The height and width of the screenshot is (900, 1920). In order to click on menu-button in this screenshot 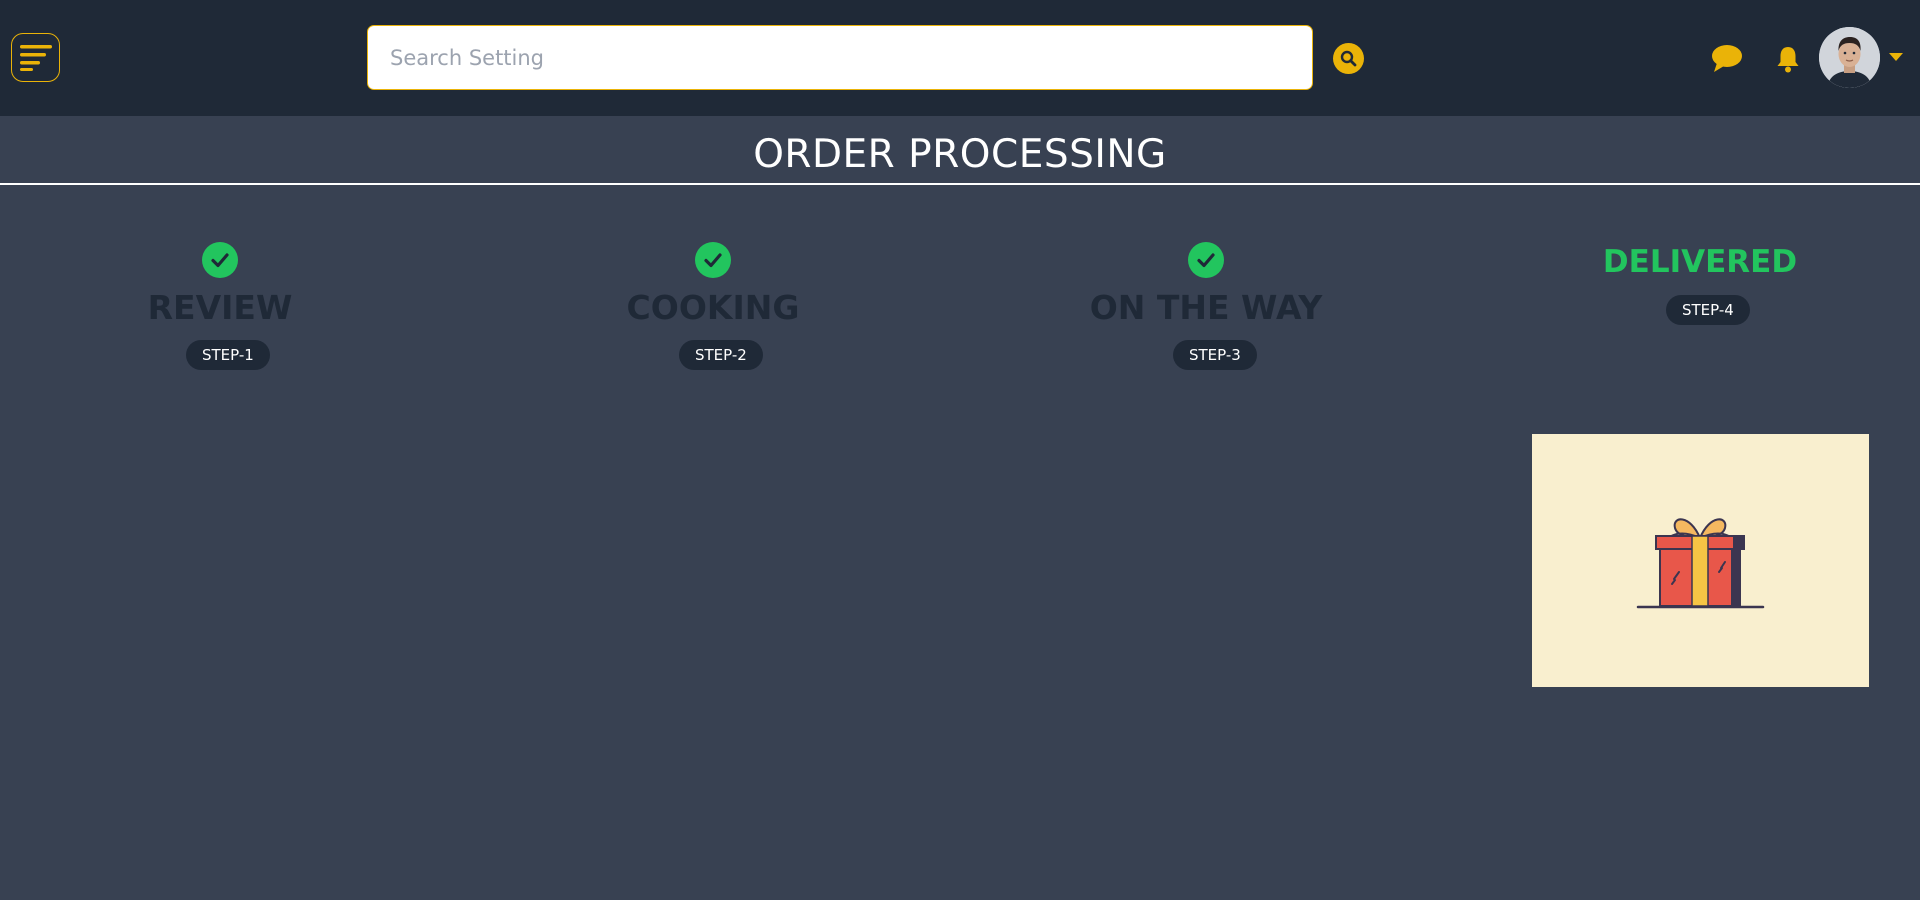, I will do `click(35, 57)`.